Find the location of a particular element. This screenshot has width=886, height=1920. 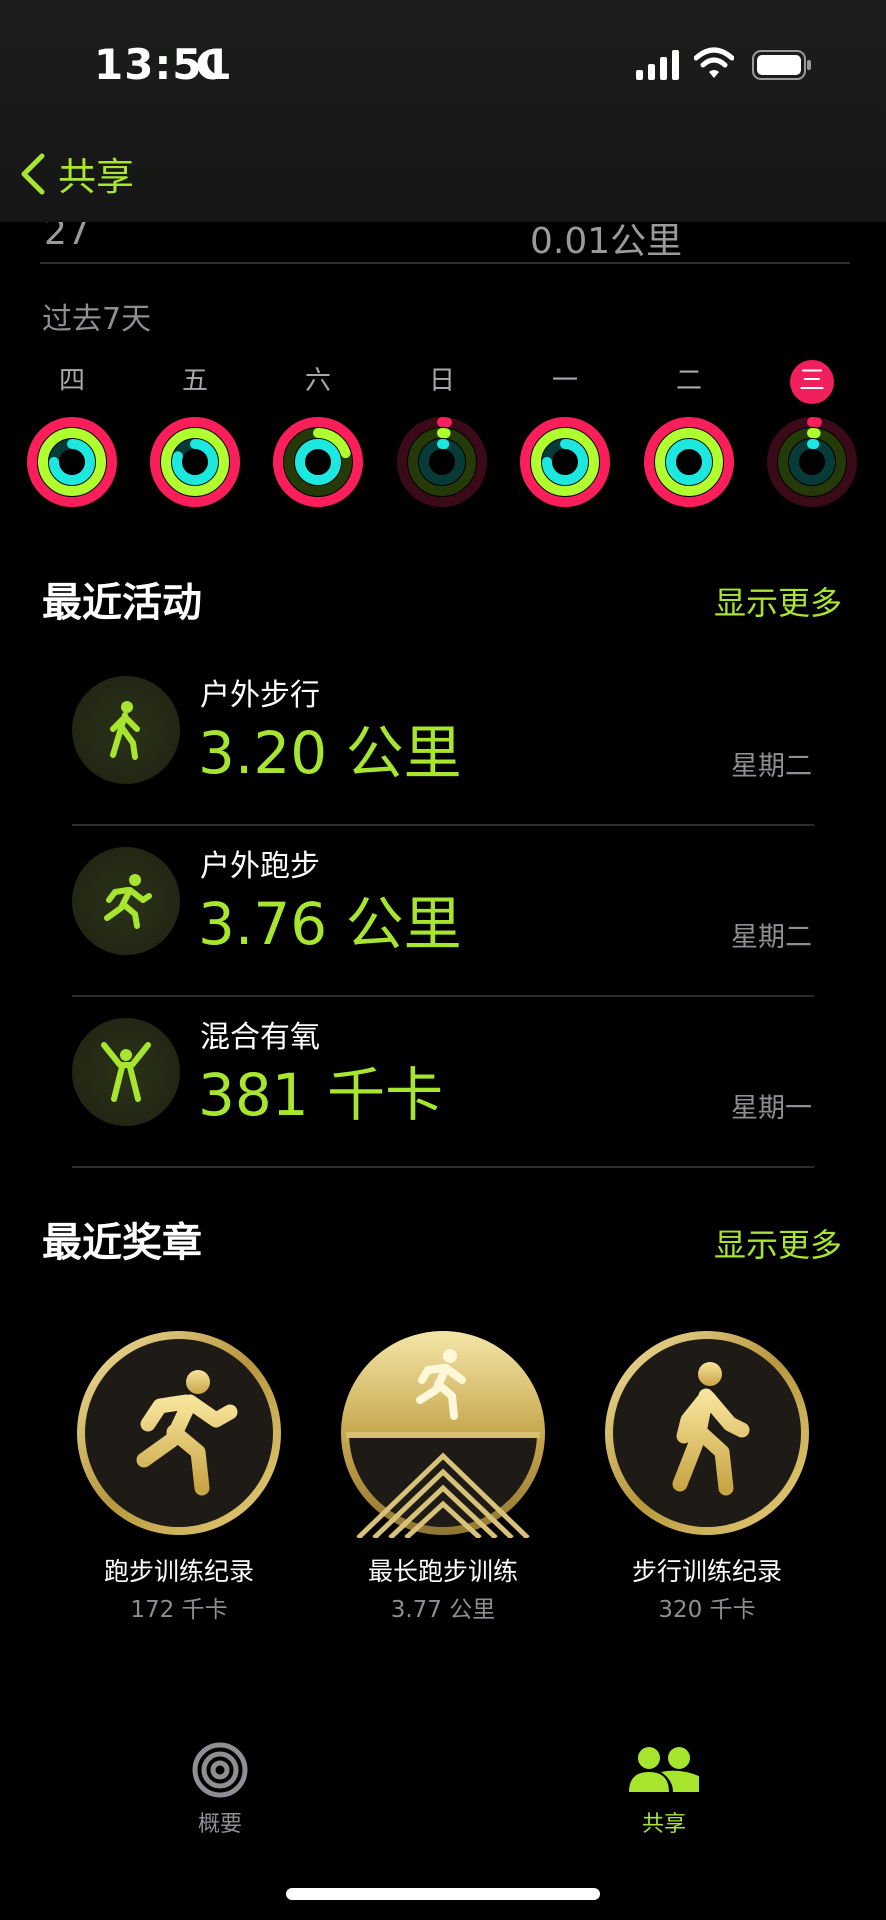

day-fri: 五 is located at coordinates (195, 434).